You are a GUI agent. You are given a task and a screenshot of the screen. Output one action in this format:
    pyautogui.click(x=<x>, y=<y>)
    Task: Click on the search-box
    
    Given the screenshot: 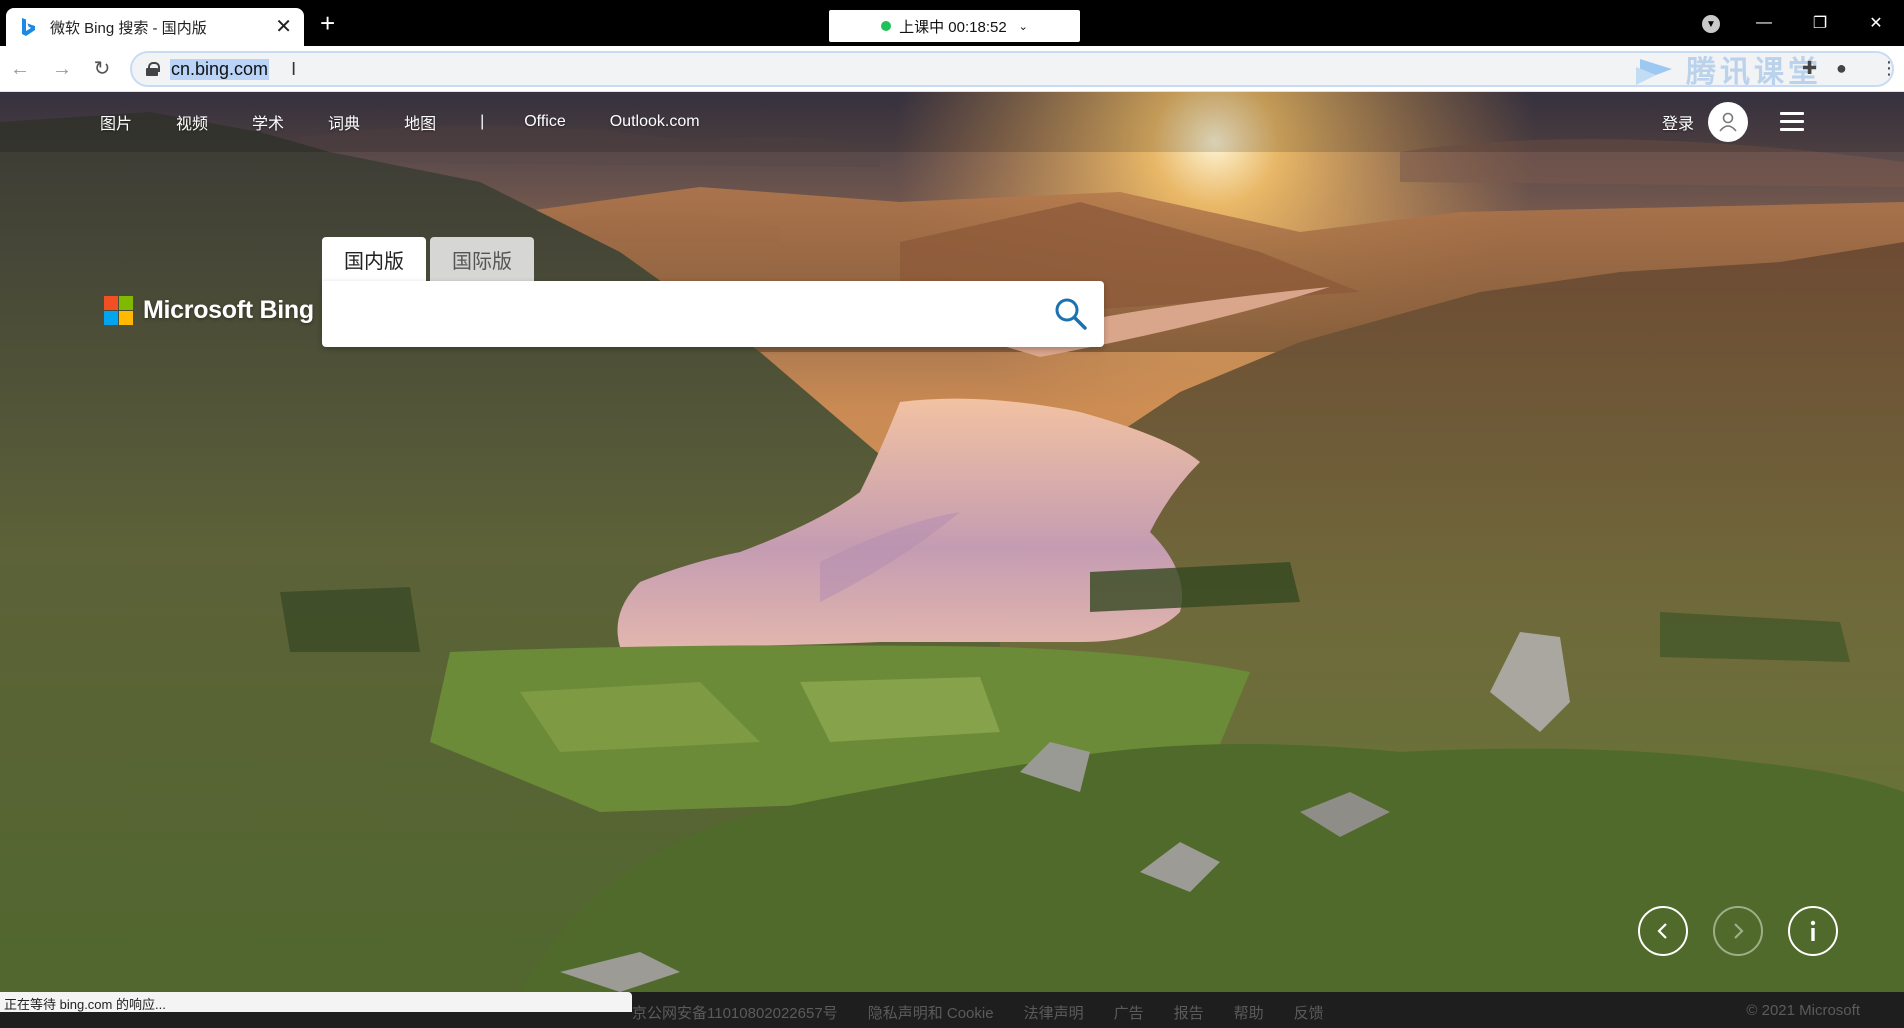 What is the action you would take?
    pyautogui.click(x=713, y=314)
    